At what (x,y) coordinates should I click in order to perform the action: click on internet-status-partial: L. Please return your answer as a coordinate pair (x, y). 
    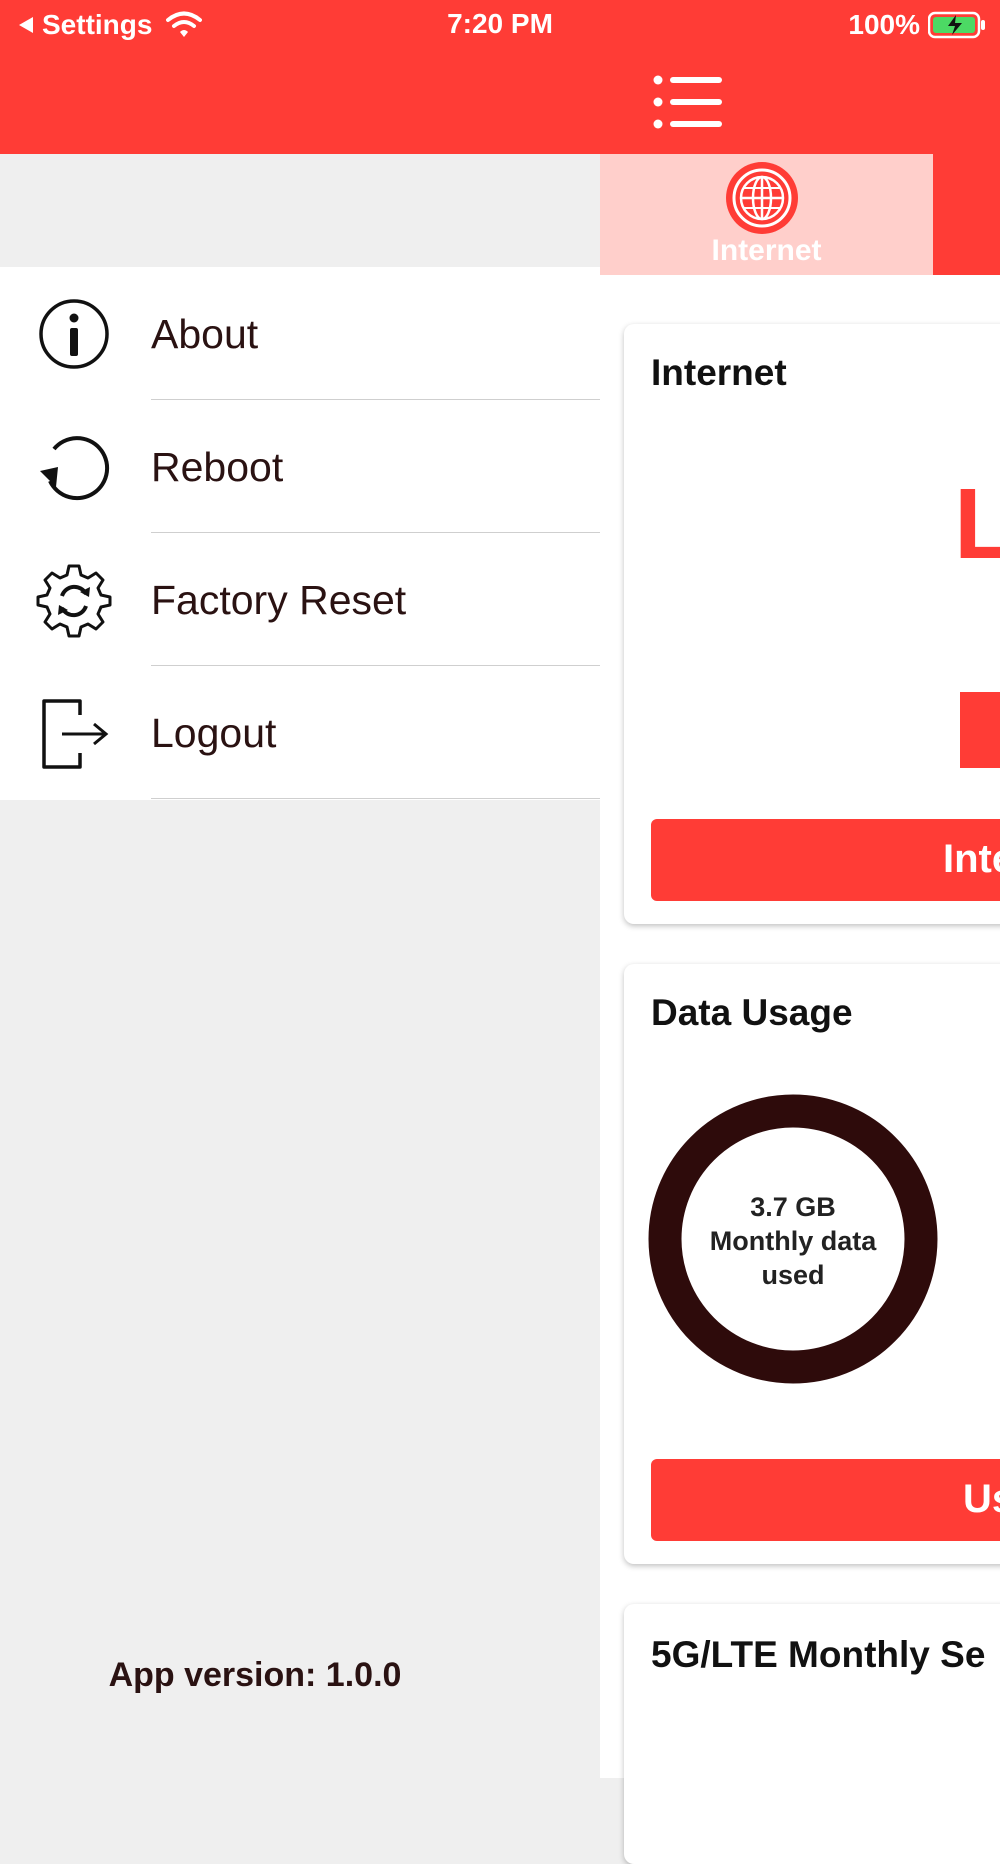
    Looking at the image, I should click on (977, 524).